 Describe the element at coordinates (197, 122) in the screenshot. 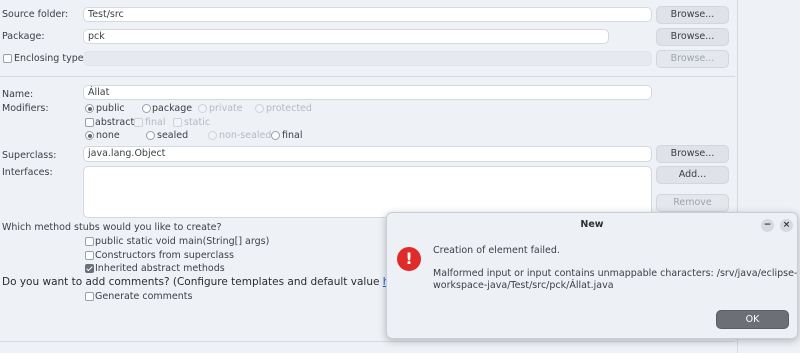

I see `modifier-static-label: static` at that location.